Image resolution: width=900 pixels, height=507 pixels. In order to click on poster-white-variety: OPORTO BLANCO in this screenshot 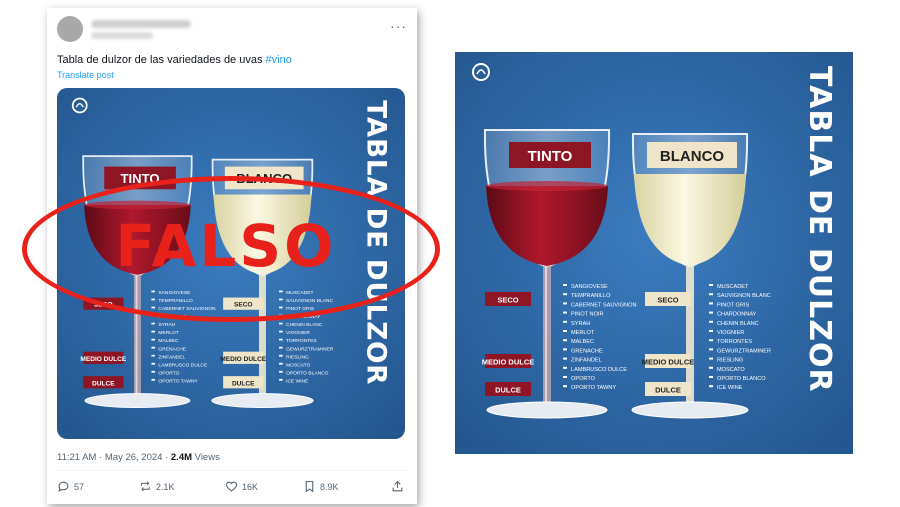, I will do `click(741, 379)`.